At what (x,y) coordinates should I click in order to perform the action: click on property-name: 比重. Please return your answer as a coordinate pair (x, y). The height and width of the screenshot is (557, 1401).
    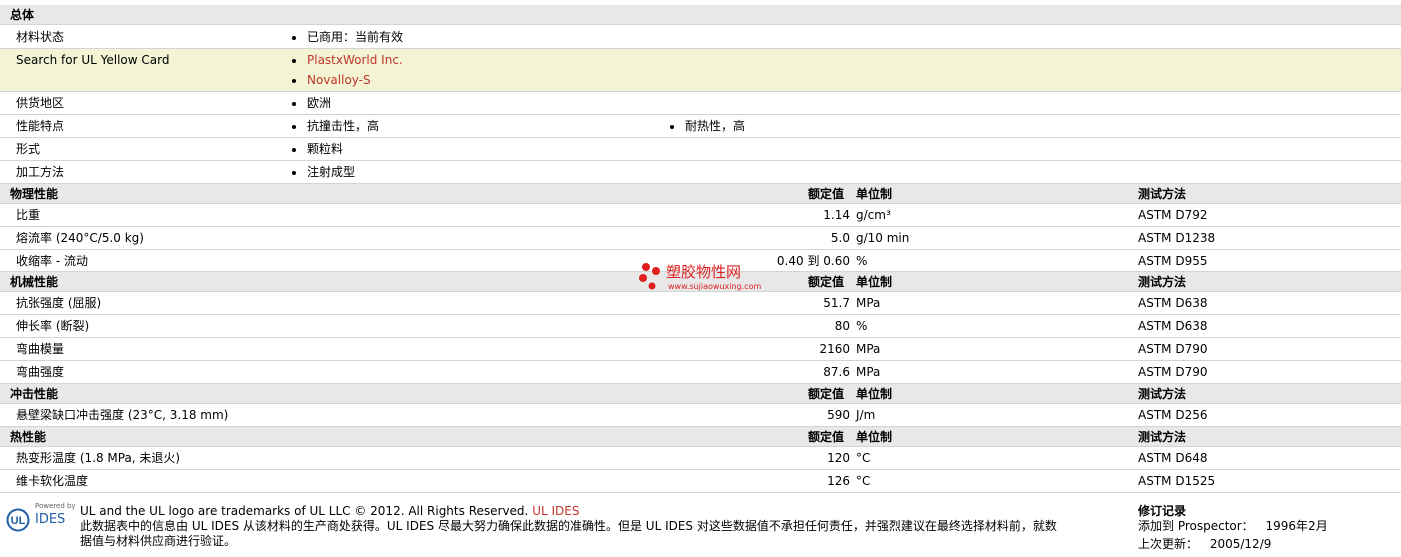
    Looking at the image, I should click on (28, 215).